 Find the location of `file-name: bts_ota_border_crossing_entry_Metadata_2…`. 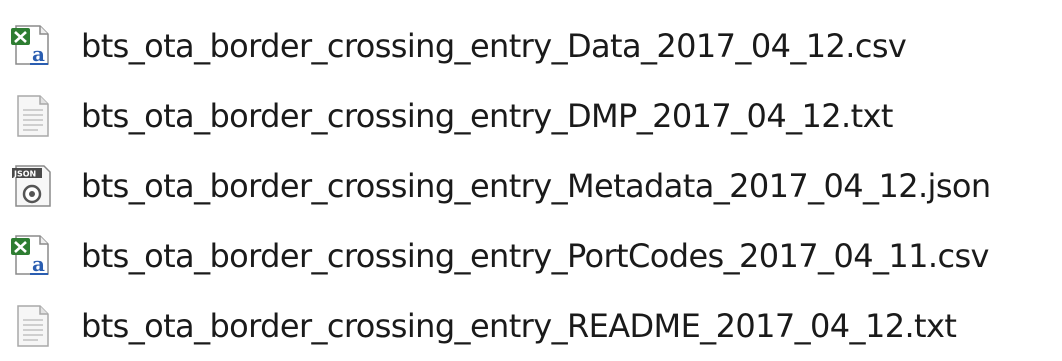

file-name: bts_ota_border_crossing_entry_Metadata_2… is located at coordinates (536, 186).